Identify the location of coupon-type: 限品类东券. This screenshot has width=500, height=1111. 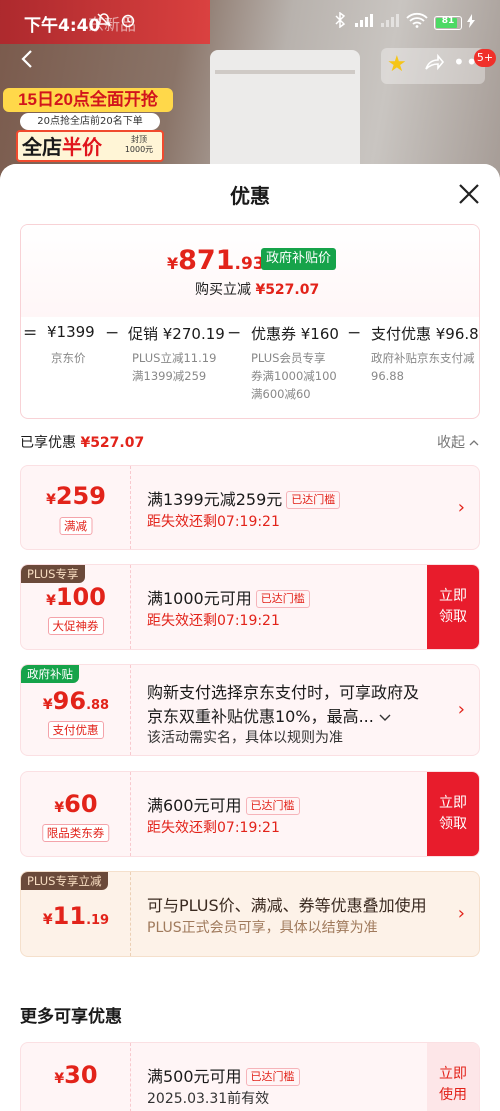
(75, 833).